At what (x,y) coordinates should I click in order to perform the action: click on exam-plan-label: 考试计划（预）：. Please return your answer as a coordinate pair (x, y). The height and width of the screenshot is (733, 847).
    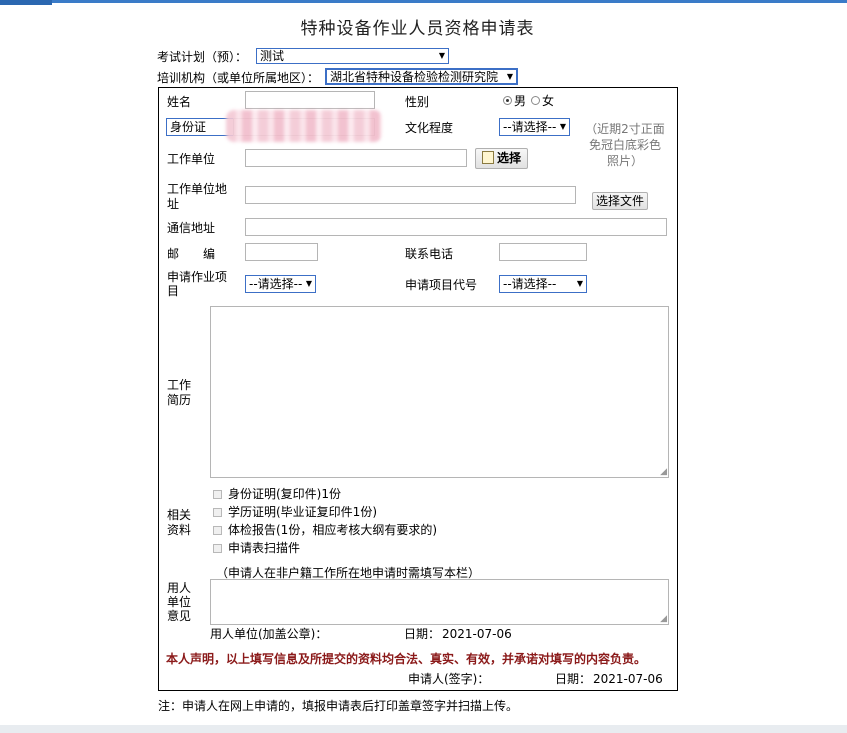
    Looking at the image, I should click on (202, 57).